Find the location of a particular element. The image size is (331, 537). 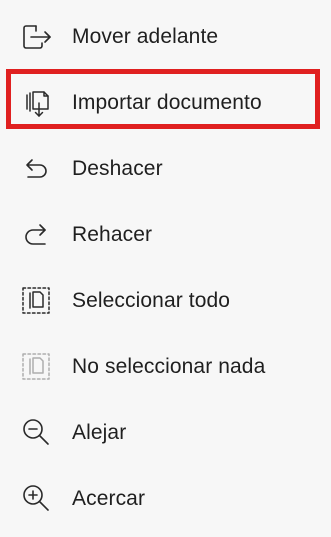

menu-item-zoom-out: Alejar is located at coordinates (165, 432).